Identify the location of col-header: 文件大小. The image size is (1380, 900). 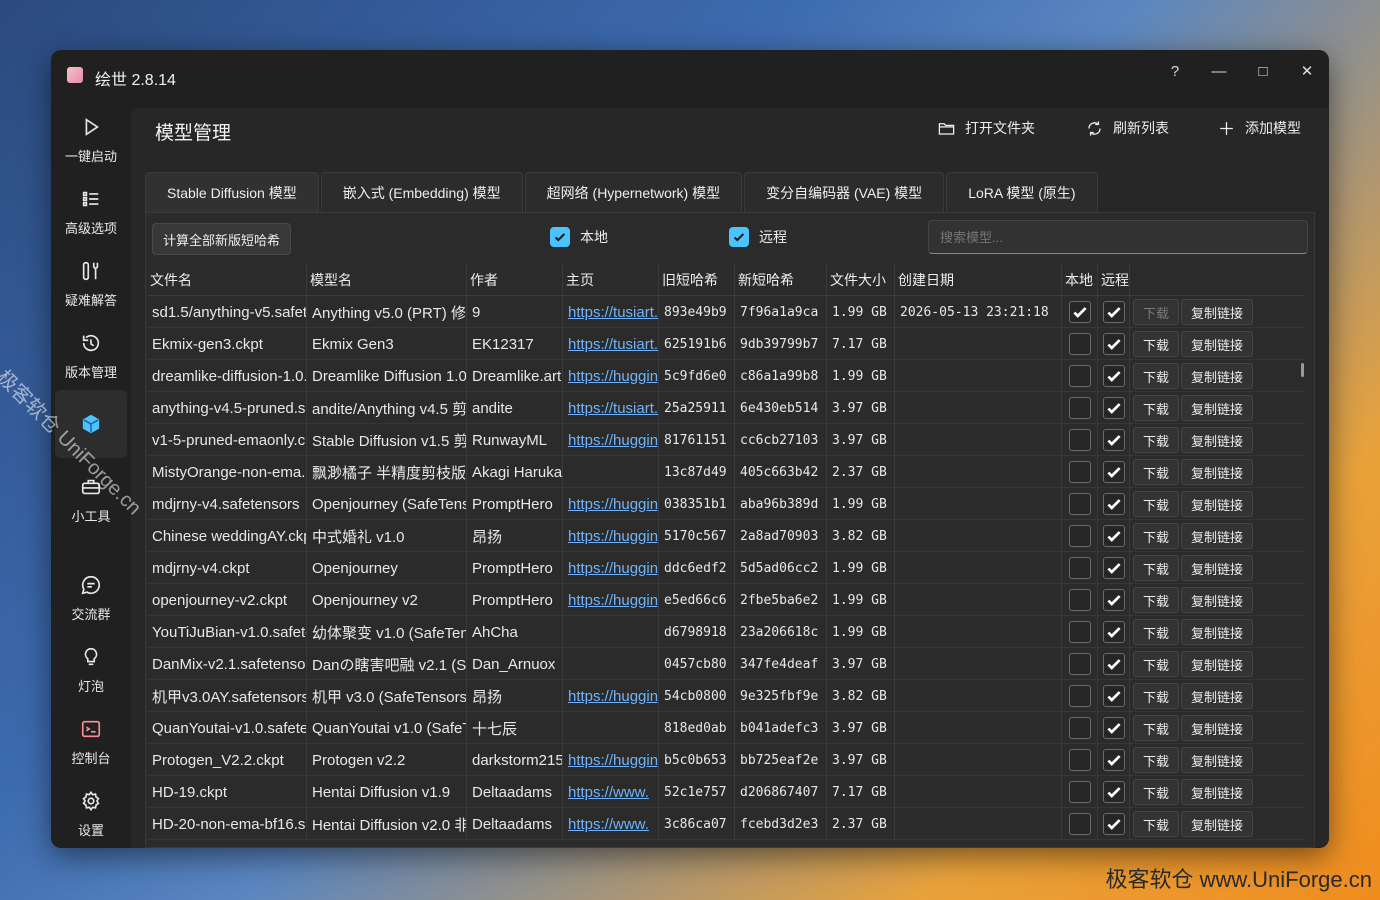
(861, 280).